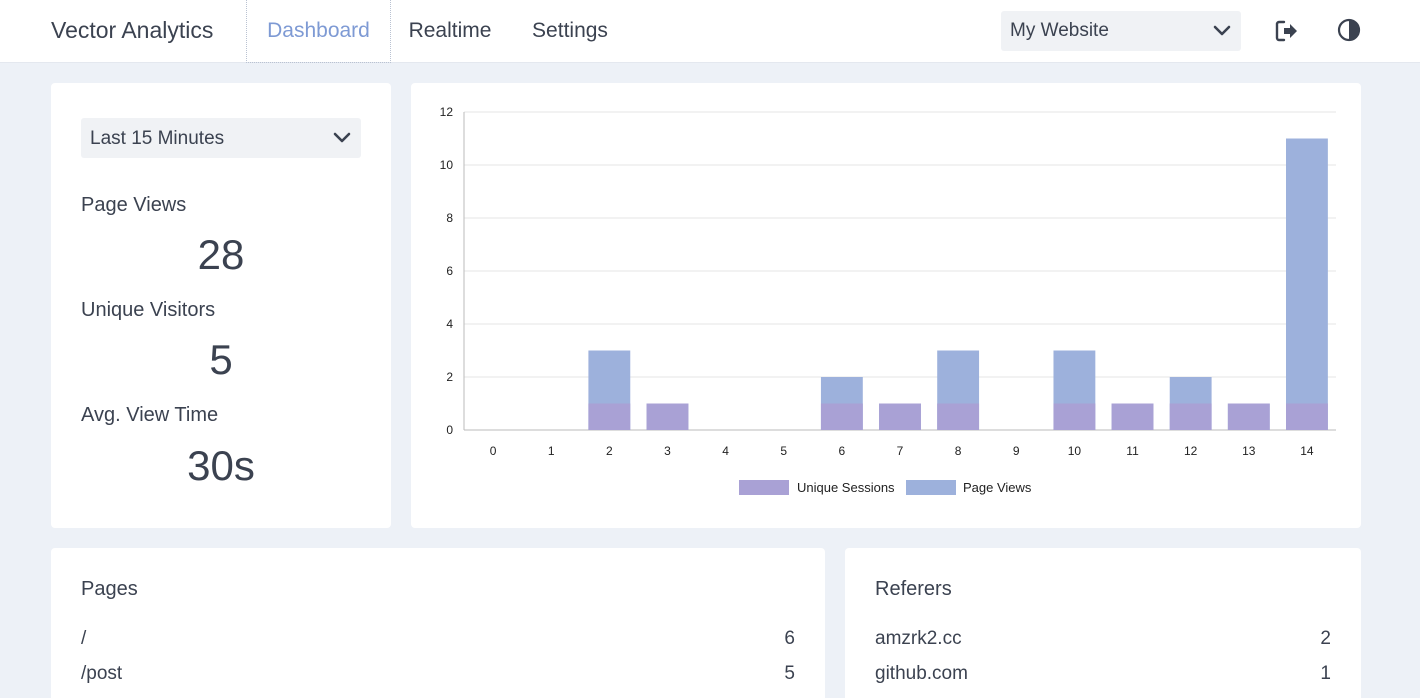 This screenshot has height=698, width=1420. I want to click on x-tick-label: 4, so click(725, 451).